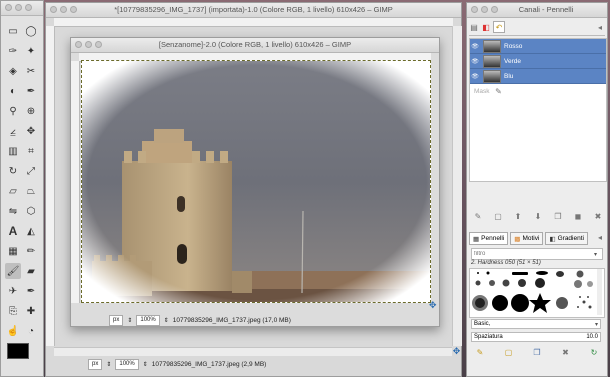 The width and height of the screenshot is (610, 377). What do you see at coordinates (31, 31) in the screenshot?
I see `ellipse-select-icon: ◯` at bounding box center [31, 31].